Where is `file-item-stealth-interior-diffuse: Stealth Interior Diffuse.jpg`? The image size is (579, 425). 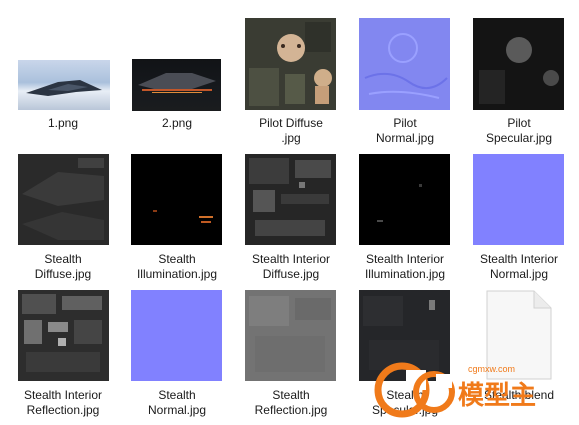 file-item-stealth-interior-diffuse: Stealth Interior Diffuse.jpg is located at coordinates (291, 219).